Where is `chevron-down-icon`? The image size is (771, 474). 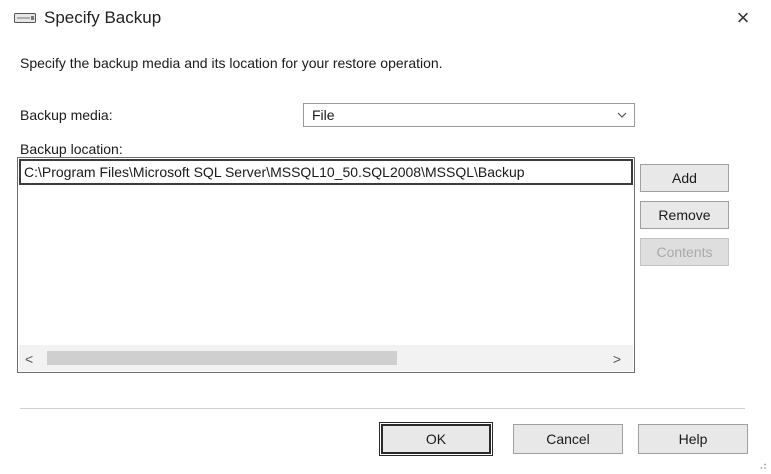
chevron-down-icon is located at coordinates (622, 115).